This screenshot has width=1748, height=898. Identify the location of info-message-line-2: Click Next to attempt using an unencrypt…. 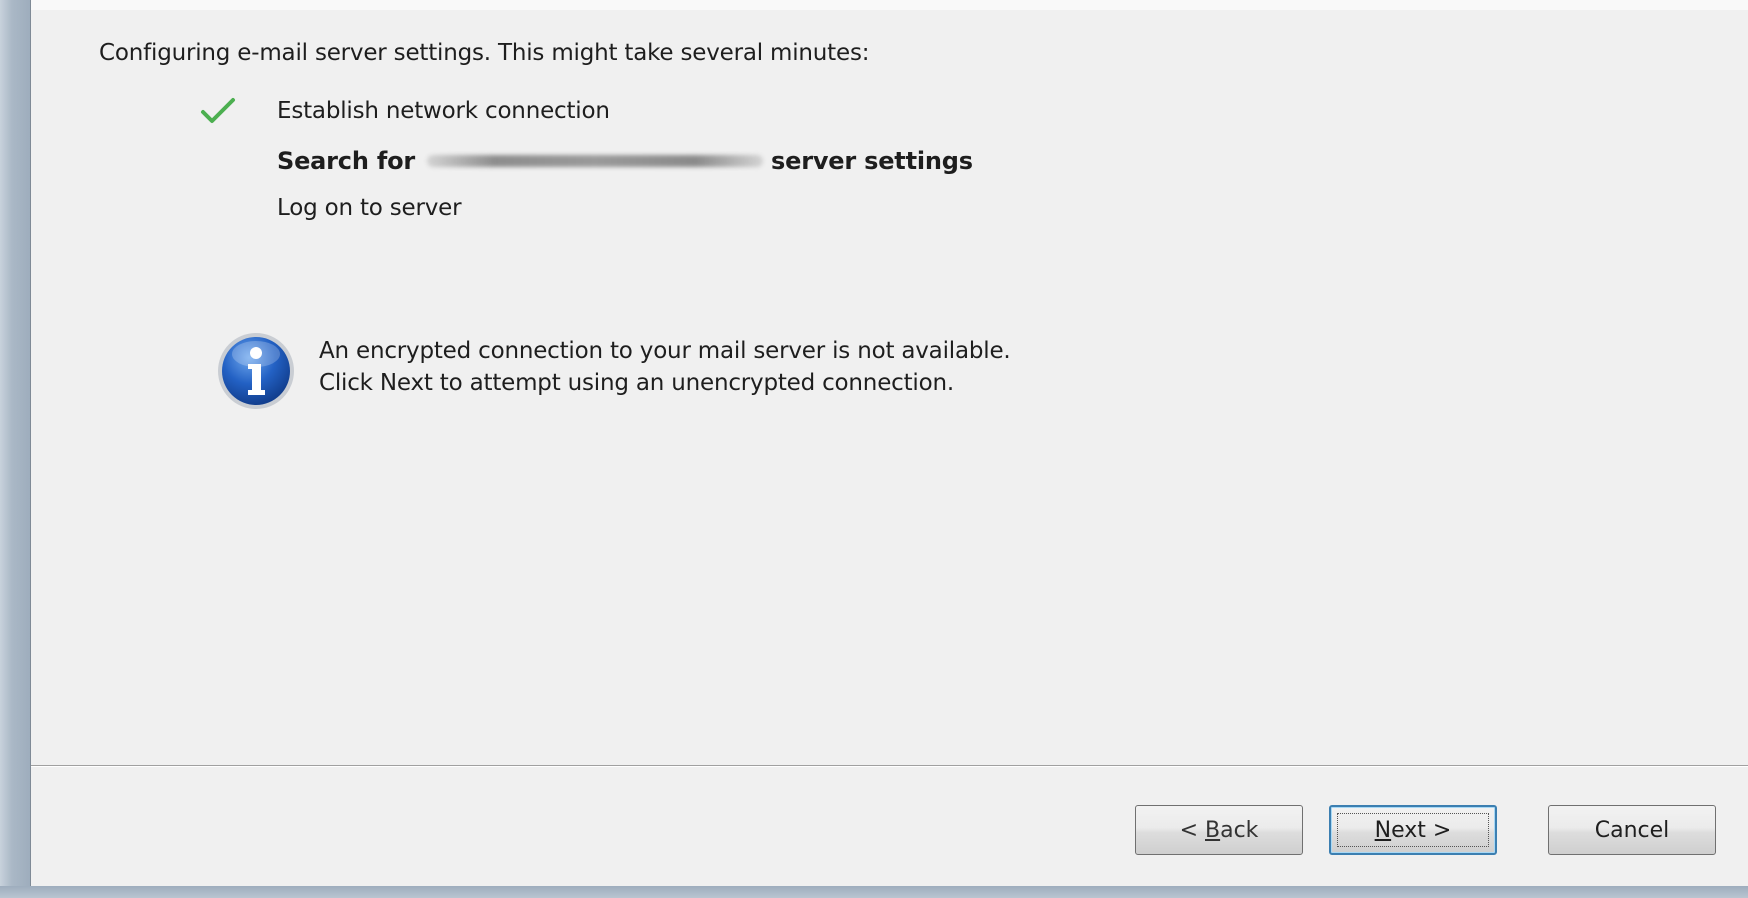
(636, 383).